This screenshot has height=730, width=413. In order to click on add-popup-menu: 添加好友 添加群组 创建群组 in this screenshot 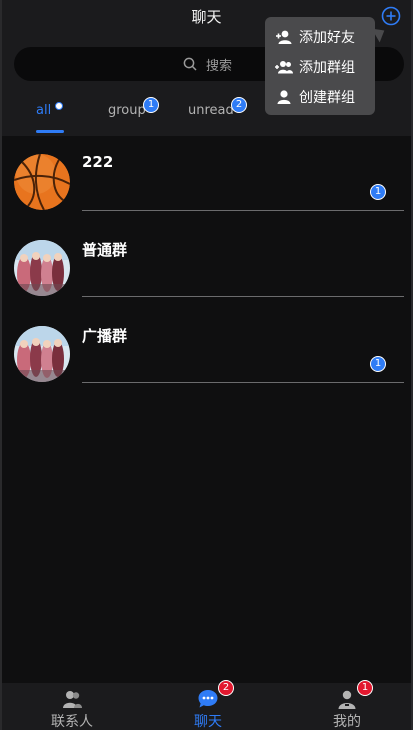, I will do `click(320, 66)`.